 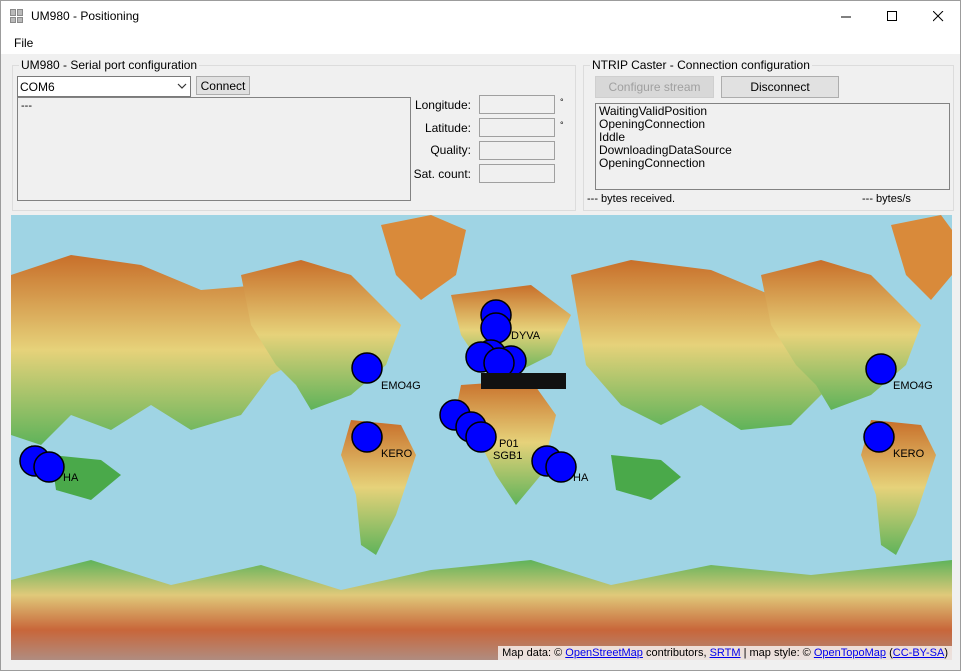 What do you see at coordinates (109, 65) in the screenshot?
I see `serial-group-title: UM980 - Serial port configuration` at bounding box center [109, 65].